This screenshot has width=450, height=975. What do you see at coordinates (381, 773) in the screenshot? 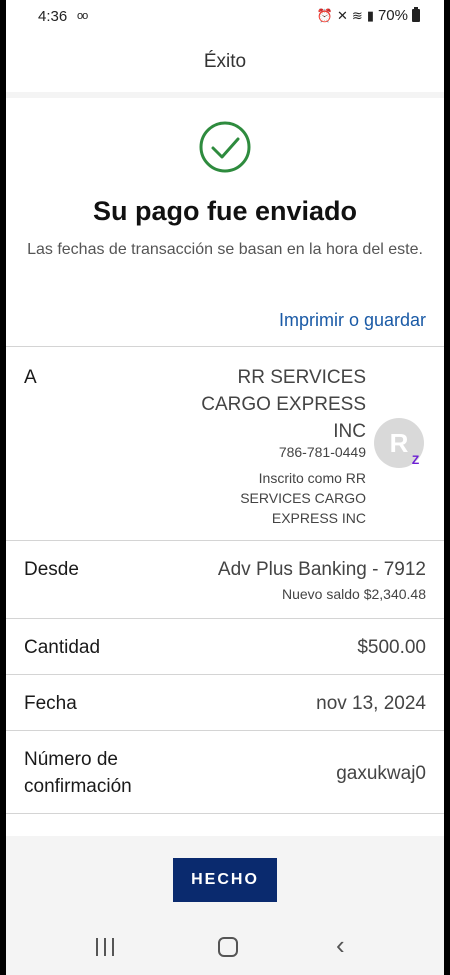
I see `confirmation-number: gaxukwaj0` at bounding box center [381, 773].